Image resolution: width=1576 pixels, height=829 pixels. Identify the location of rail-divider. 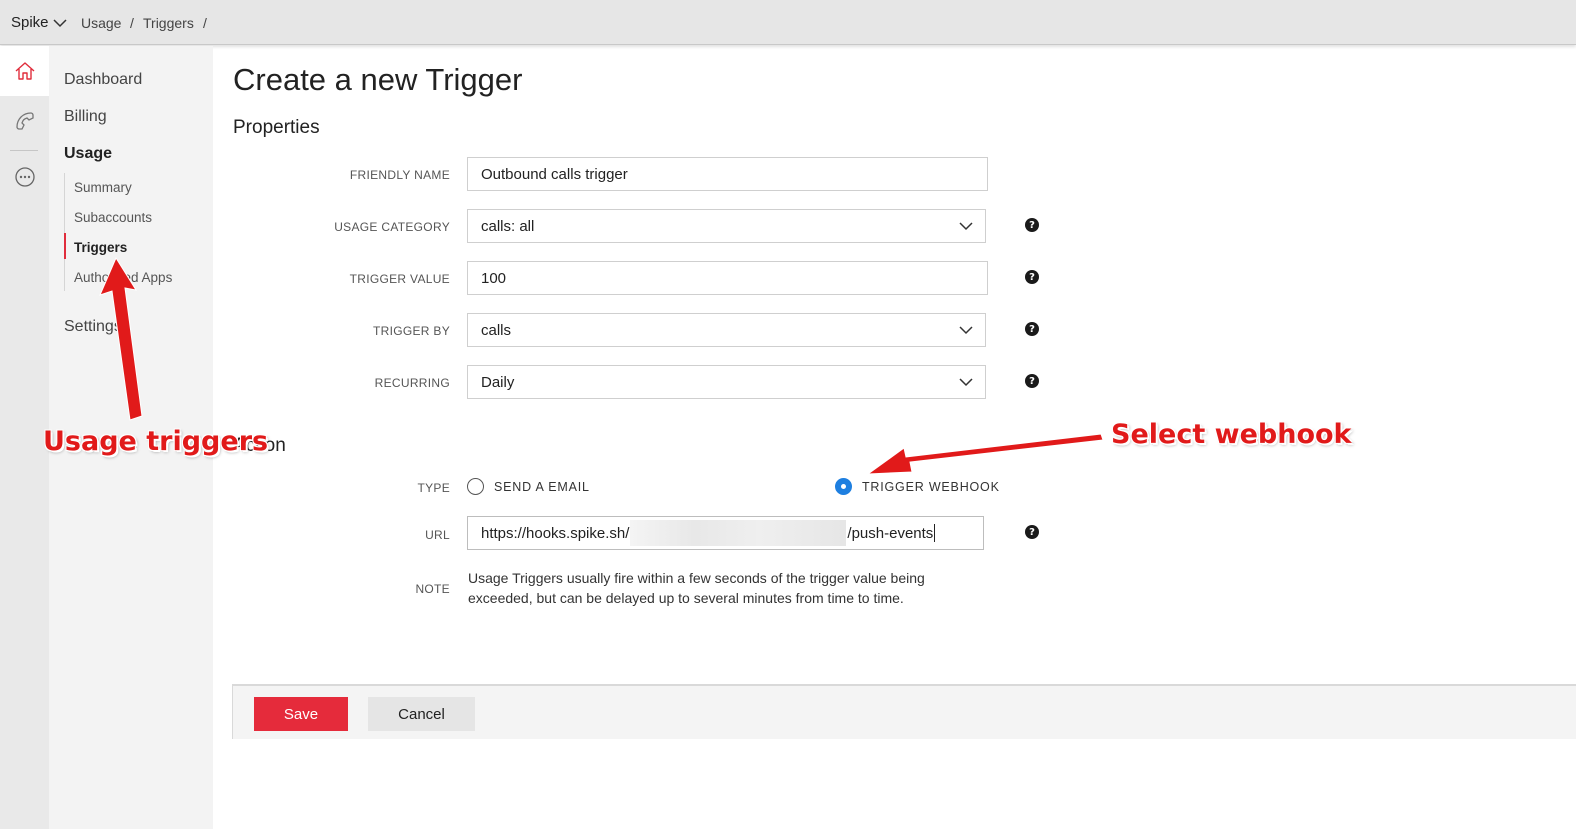
(24, 150).